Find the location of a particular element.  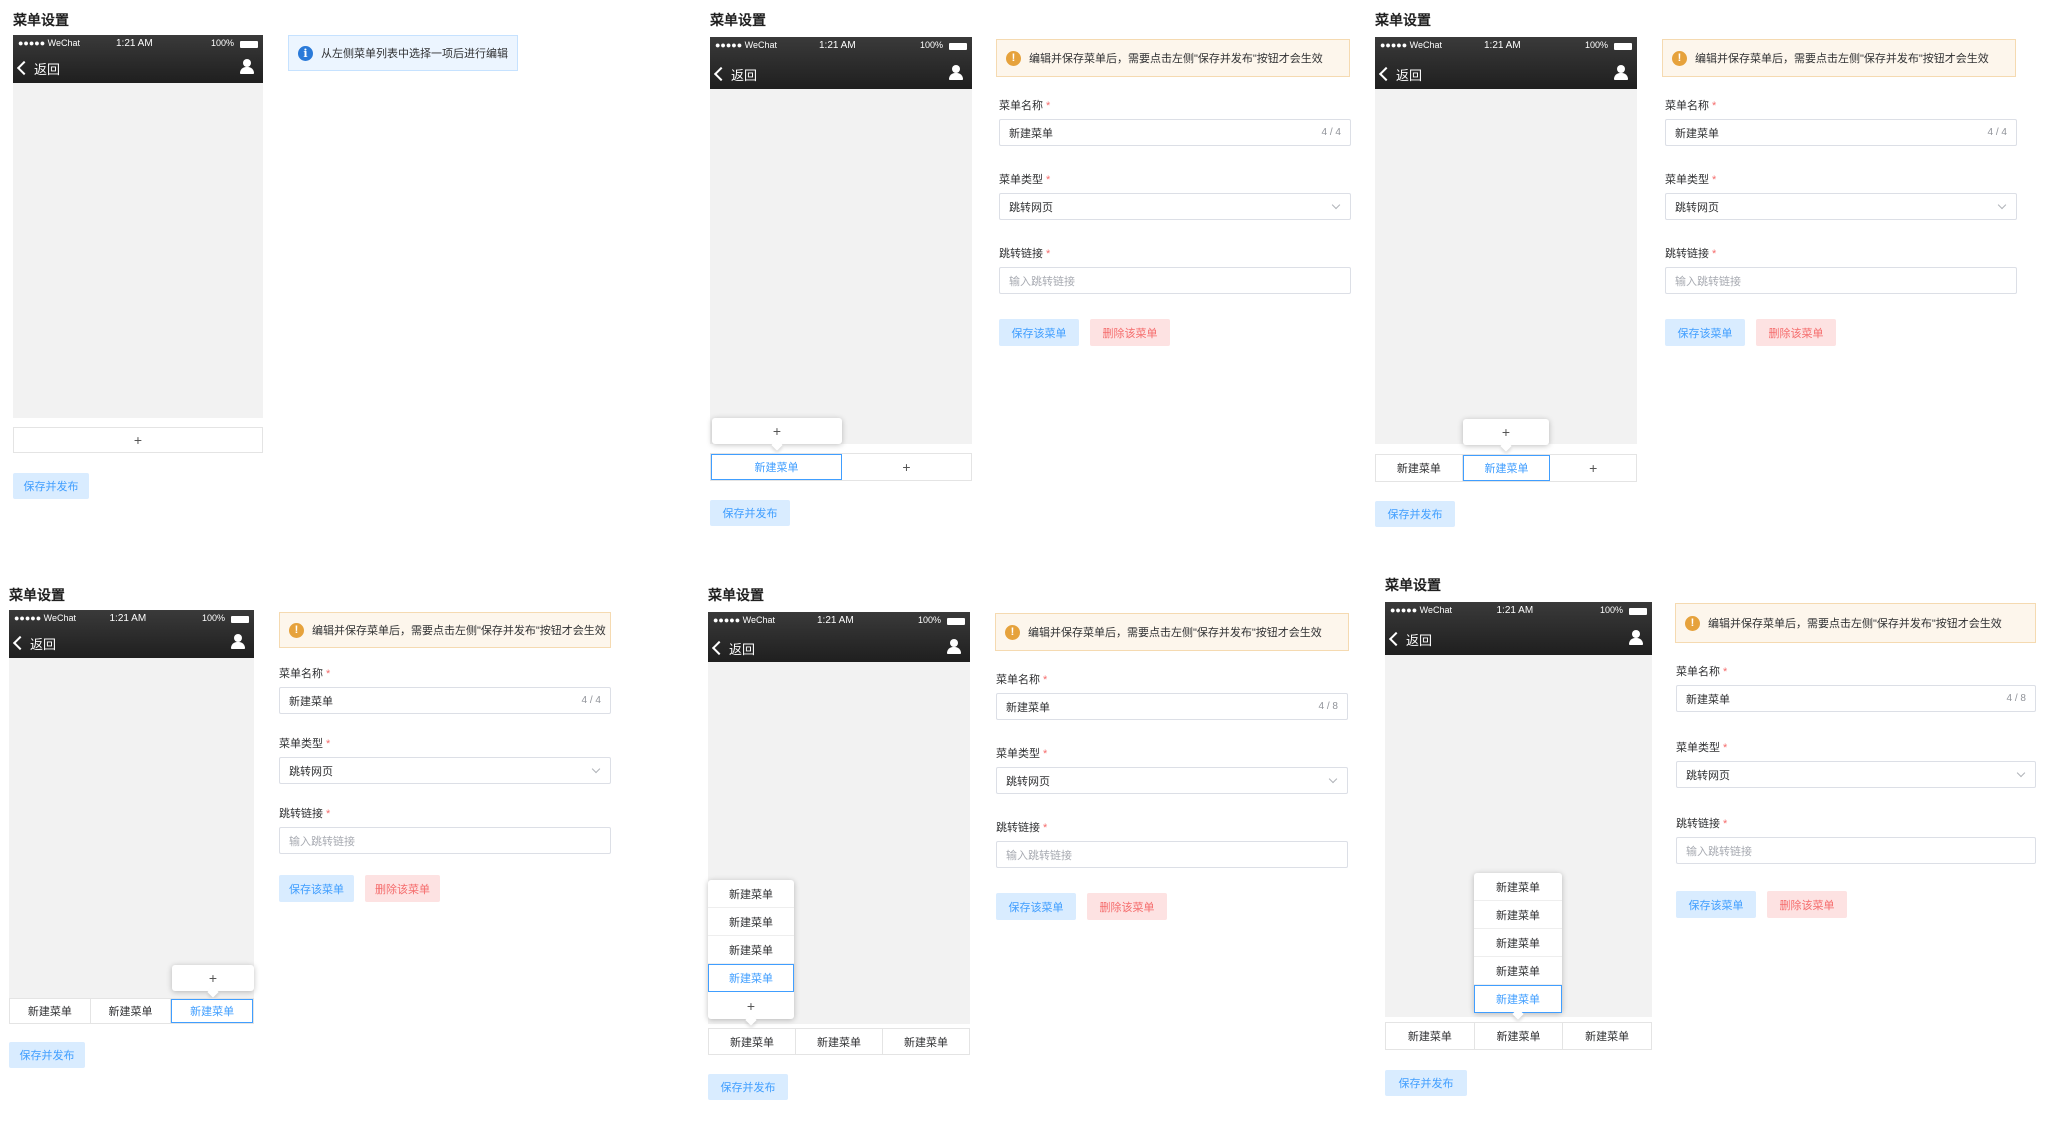

status-bar: ●●●●● WeChat 1:21 AM 100% is located at coordinates (1506, 47).